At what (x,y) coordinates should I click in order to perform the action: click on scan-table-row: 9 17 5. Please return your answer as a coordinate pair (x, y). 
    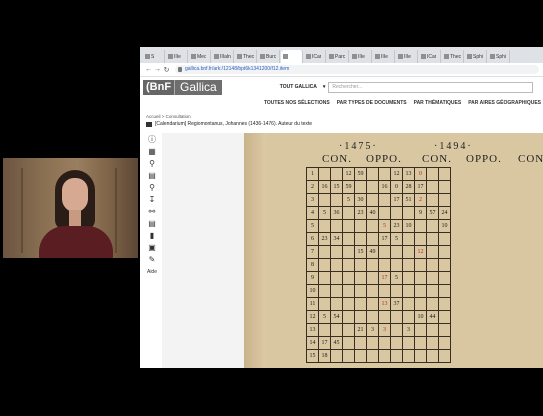
    Looking at the image, I should click on (378, 278).